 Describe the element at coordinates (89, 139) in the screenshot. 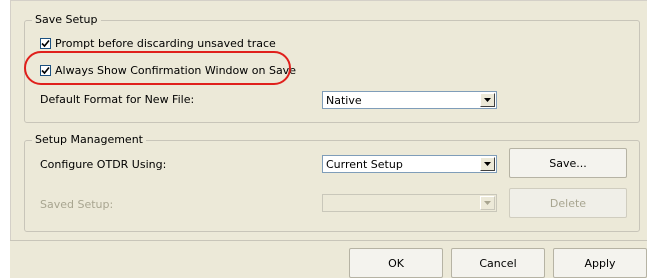

I see `setup-management-legend: Setup Management` at that location.